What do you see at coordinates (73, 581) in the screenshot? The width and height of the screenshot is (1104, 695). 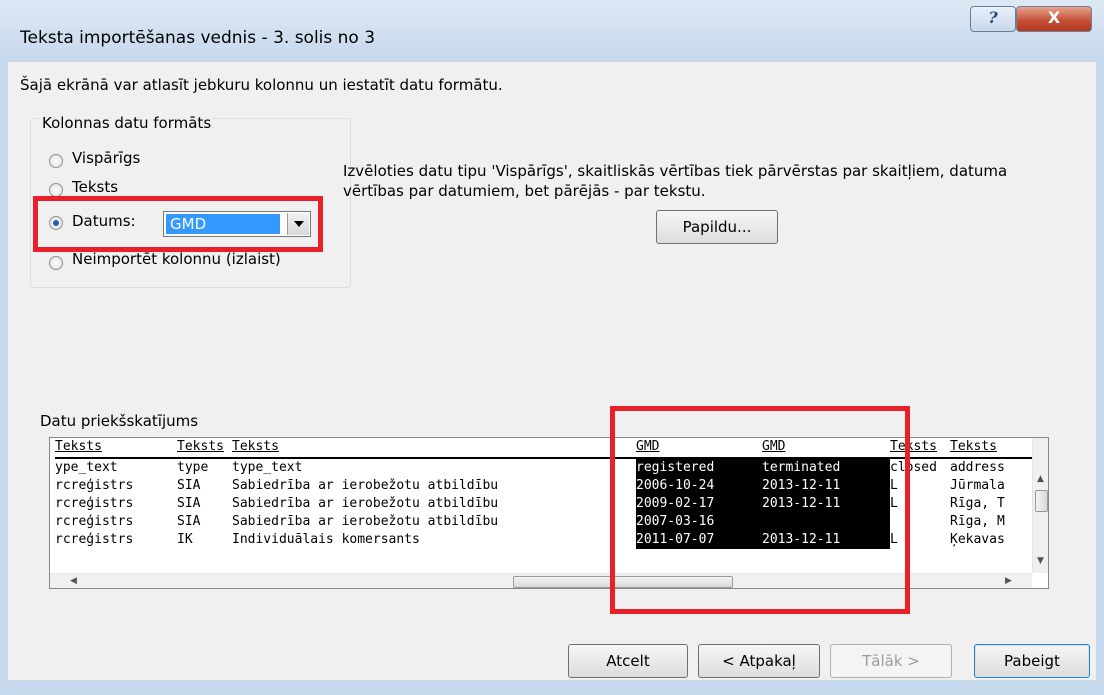 I see `scroll-left-icon: ◀` at bounding box center [73, 581].